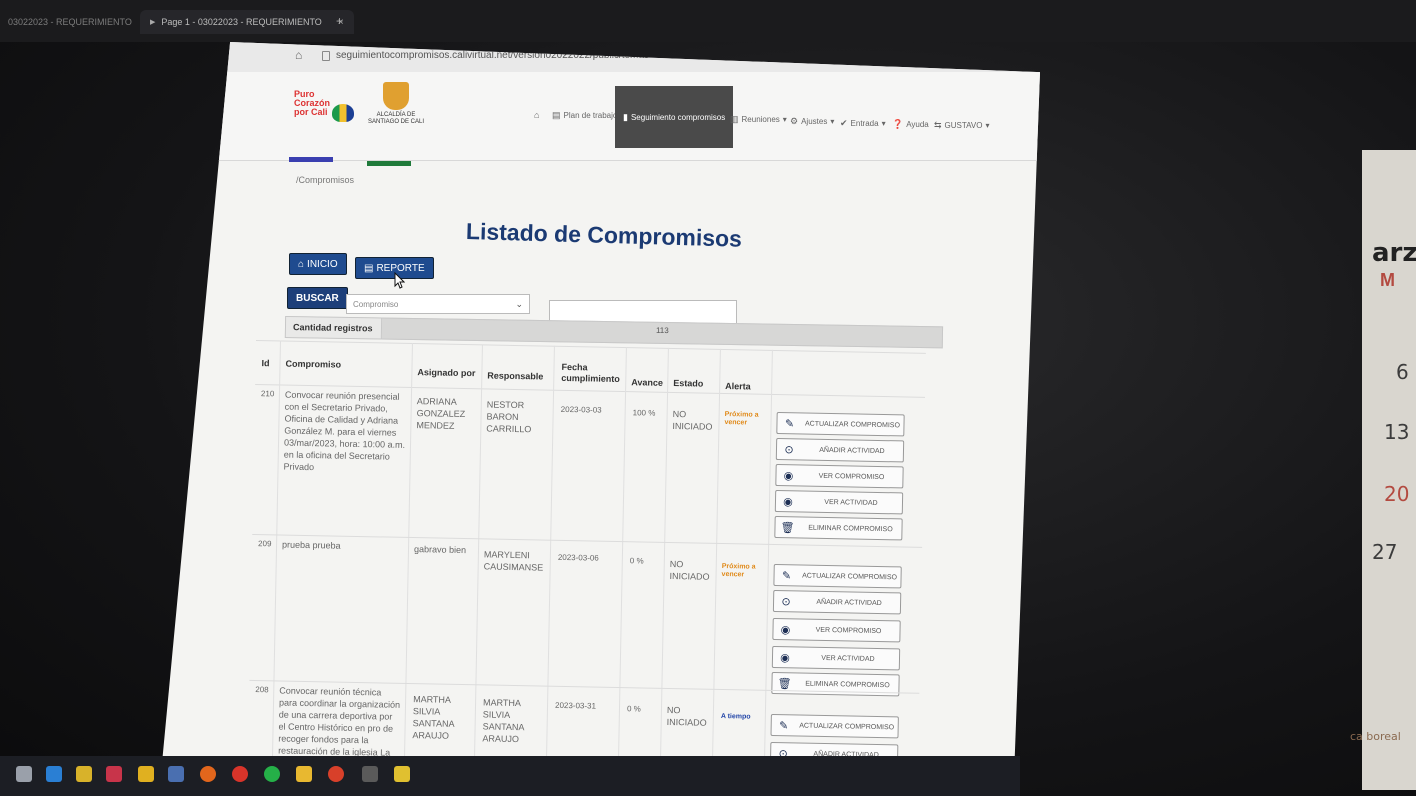 Image resolution: width=1416 pixels, height=796 pixels. What do you see at coordinates (636, 561) in the screenshot?
I see `cell-avance: 0 %` at bounding box center [636, 561].